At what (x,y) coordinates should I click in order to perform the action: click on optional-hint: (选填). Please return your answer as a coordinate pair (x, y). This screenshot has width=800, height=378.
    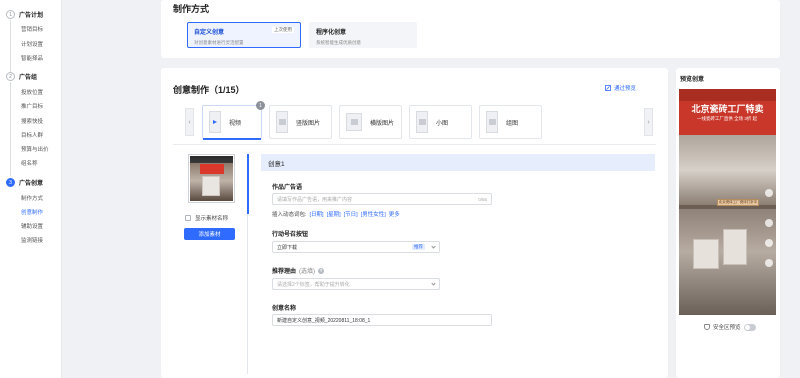
    Looking at the image, I should click on (307, 272).